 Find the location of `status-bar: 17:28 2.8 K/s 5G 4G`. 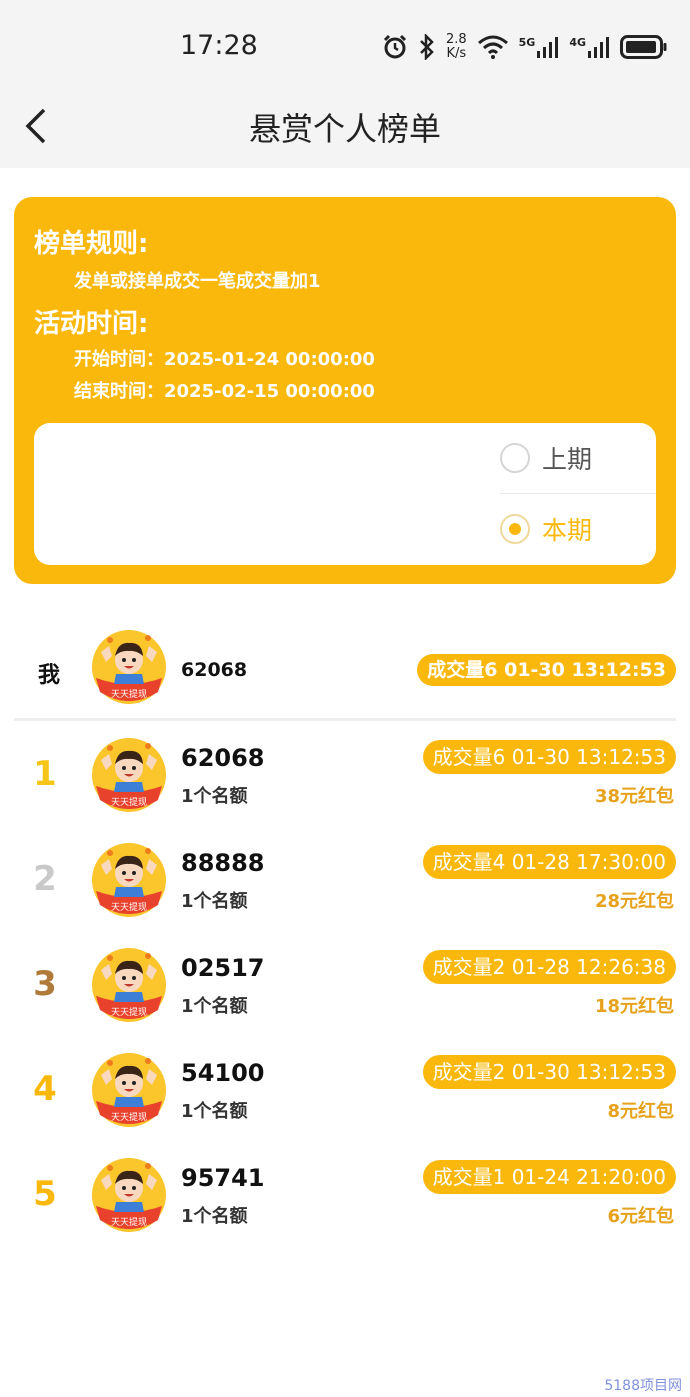

status-bar: 17:28 2.8 K/s 5G 4G is located at coordinates (345, 45).